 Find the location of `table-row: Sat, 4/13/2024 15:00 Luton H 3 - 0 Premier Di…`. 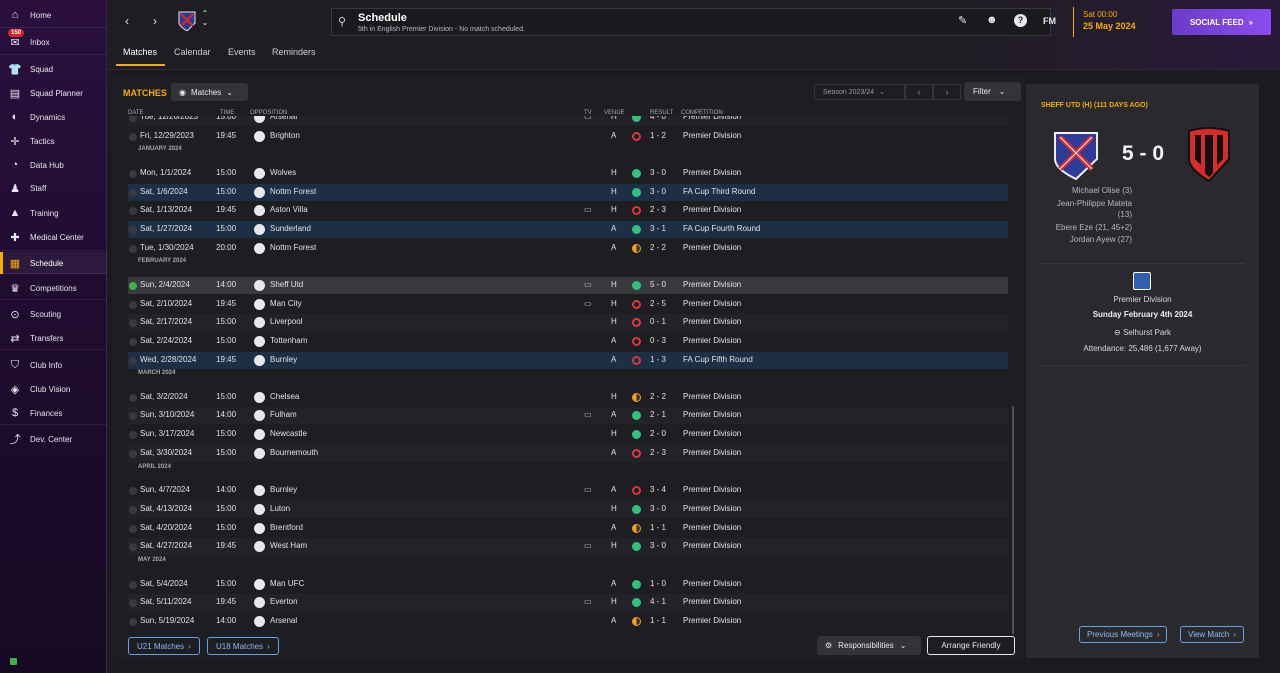

table-row: Sat, 4/13/2024 15:00 Luton H 3 - 0 Premier Di… is located at coordinates (568, 509).